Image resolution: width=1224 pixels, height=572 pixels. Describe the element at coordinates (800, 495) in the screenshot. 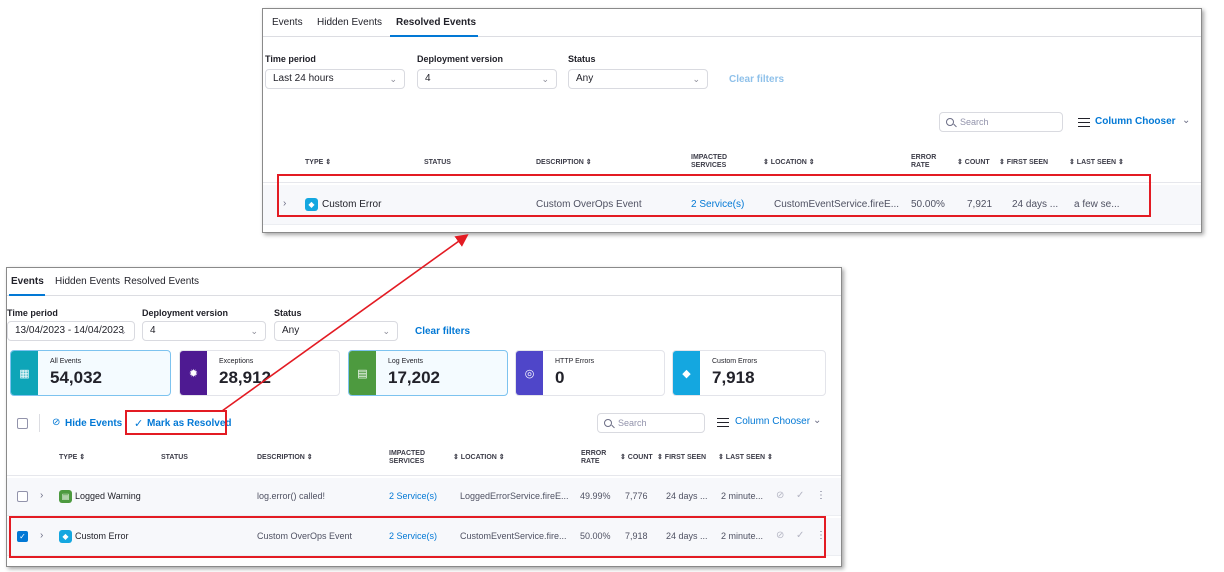

I see `resolve-row-icon: ✓` at that location.